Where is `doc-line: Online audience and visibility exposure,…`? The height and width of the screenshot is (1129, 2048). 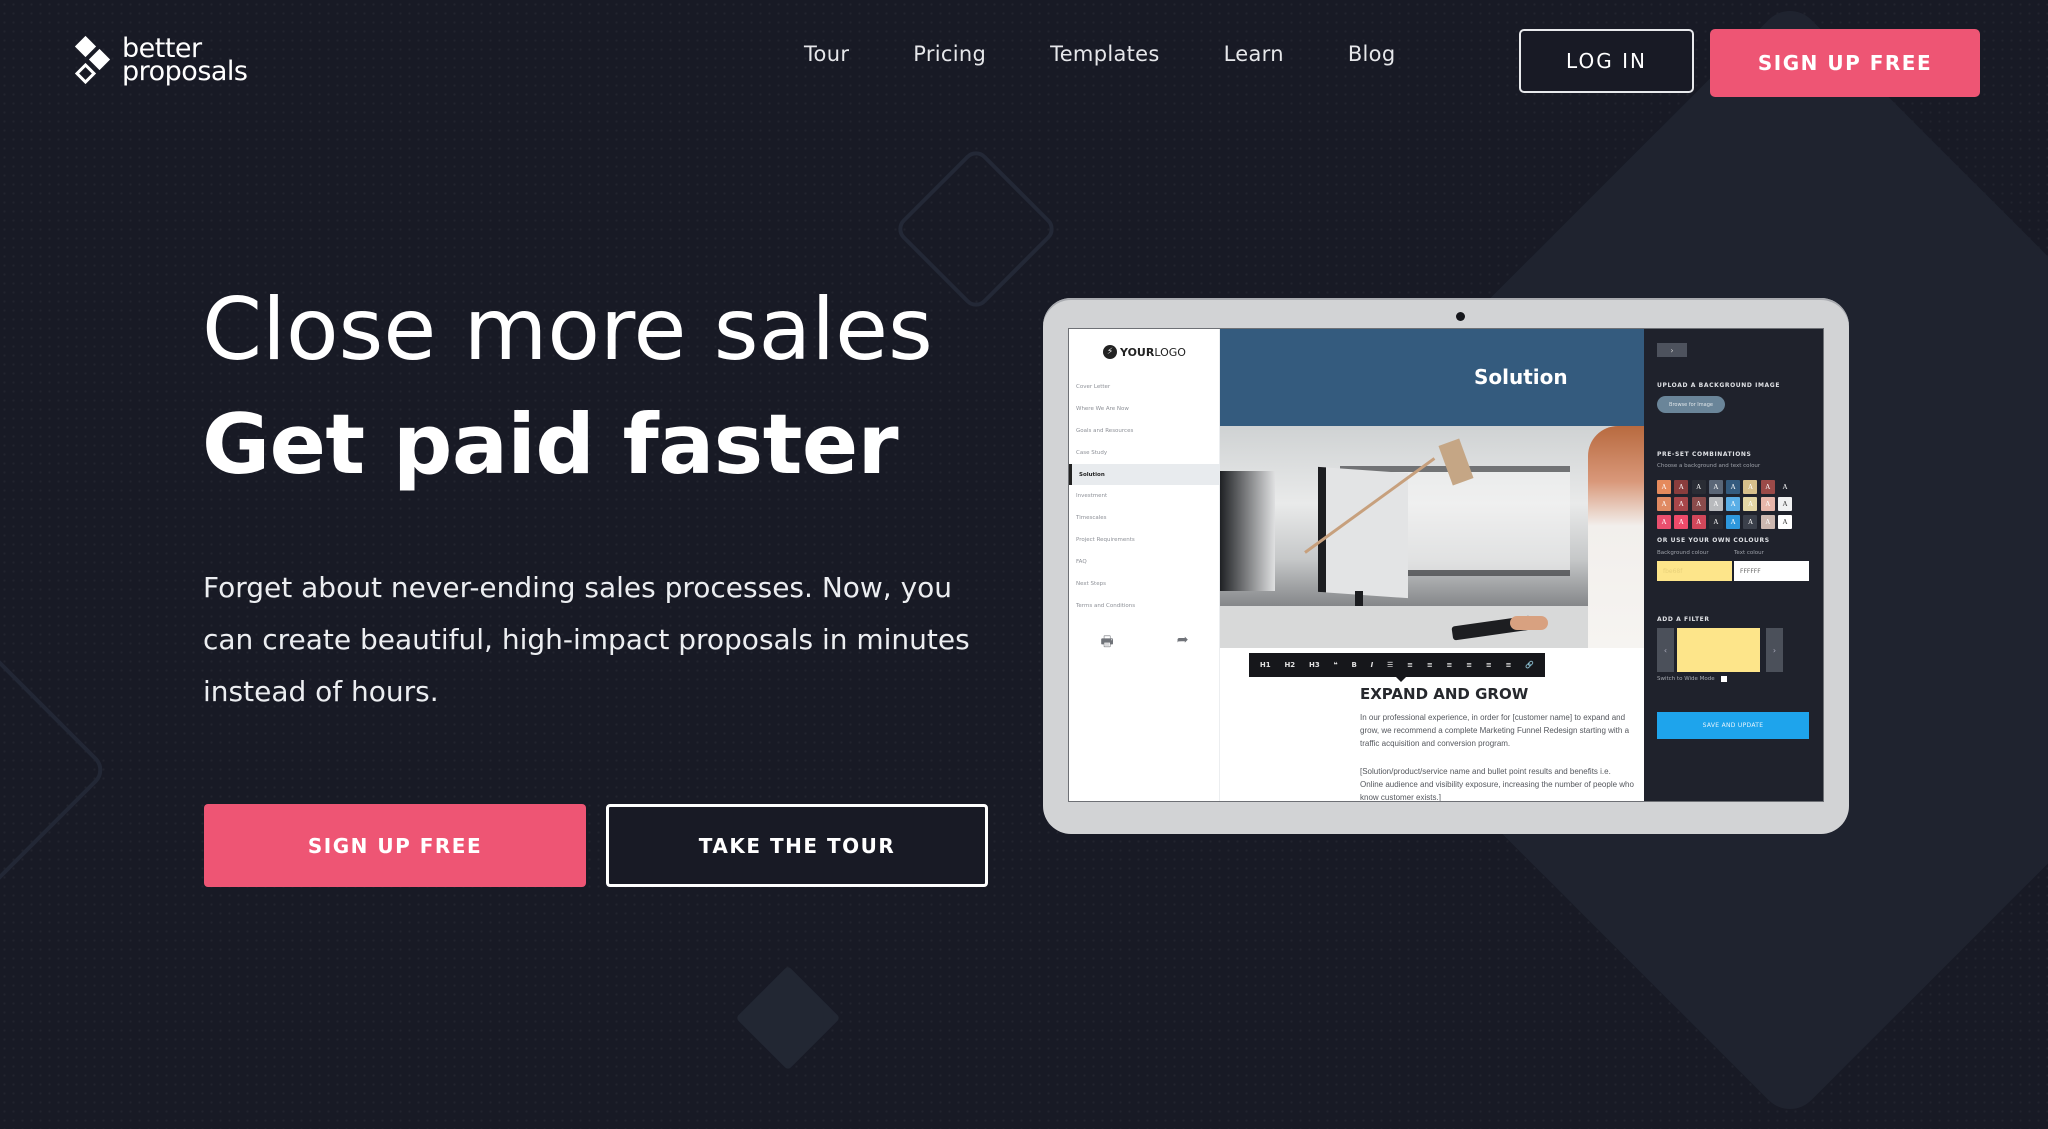 doc-line: Online audience and visibility exposure,… is located at coordinates (1497, 784).